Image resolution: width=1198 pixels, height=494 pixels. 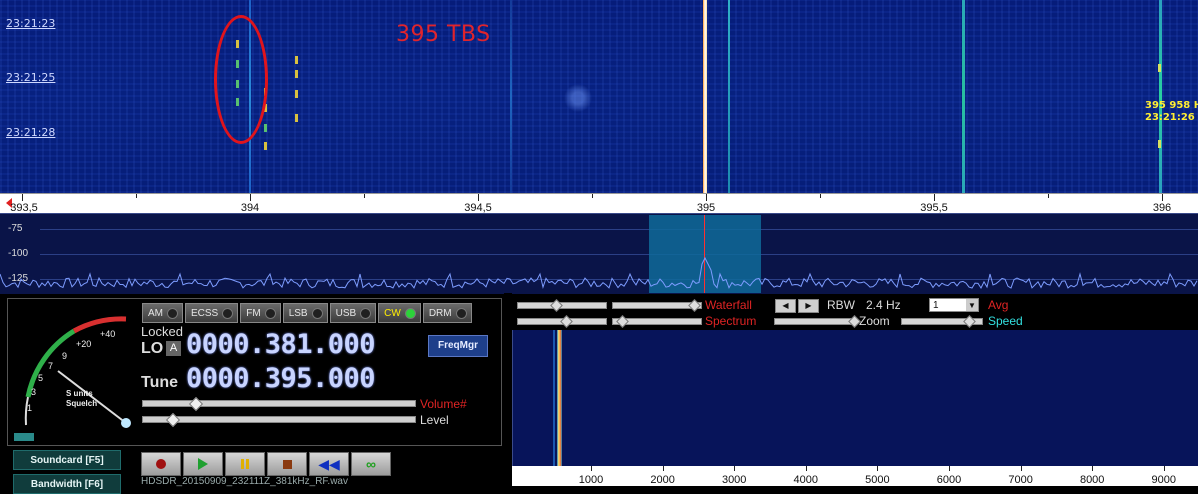 I want to click on mode-button-usb: USB, so click(x=353, y=313).